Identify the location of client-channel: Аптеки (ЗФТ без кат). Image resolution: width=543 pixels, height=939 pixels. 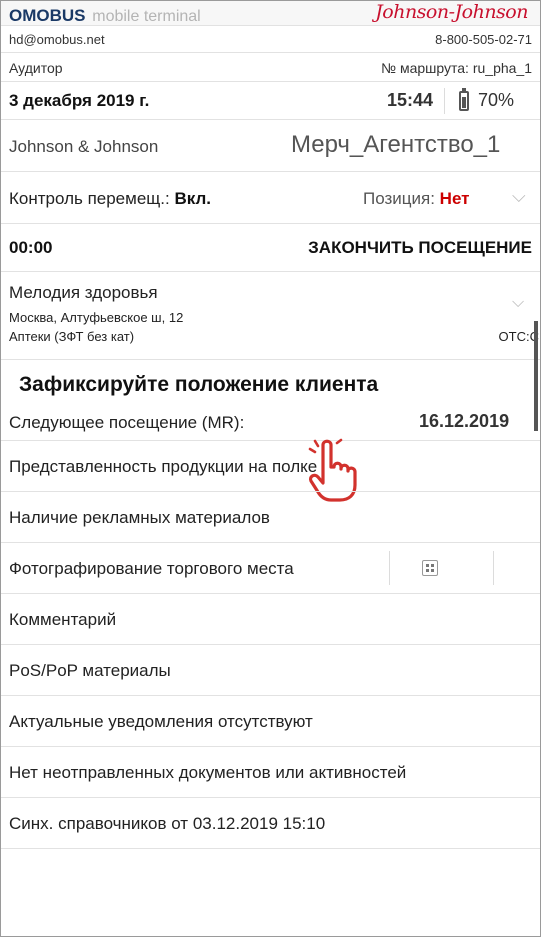
(72, 336).